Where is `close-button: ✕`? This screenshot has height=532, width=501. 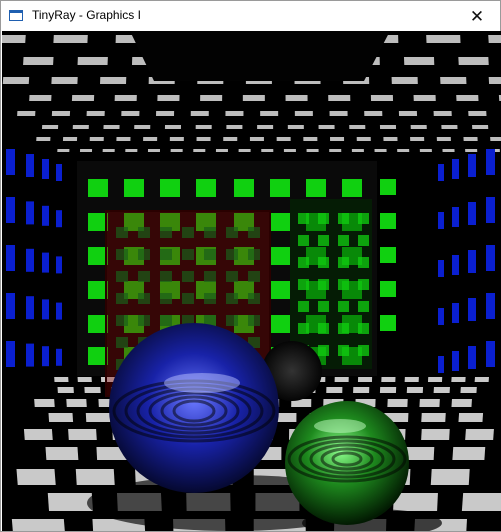 close-button: ✕ is located at coordinates (477, 16).